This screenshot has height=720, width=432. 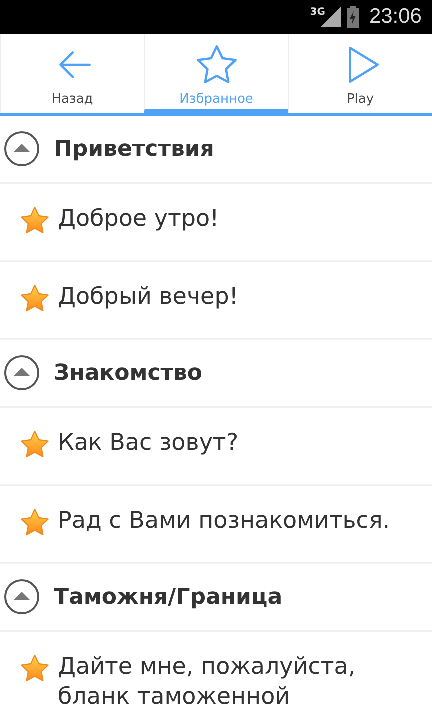 I want to click on battery-icon, so click(x=353, y=17).